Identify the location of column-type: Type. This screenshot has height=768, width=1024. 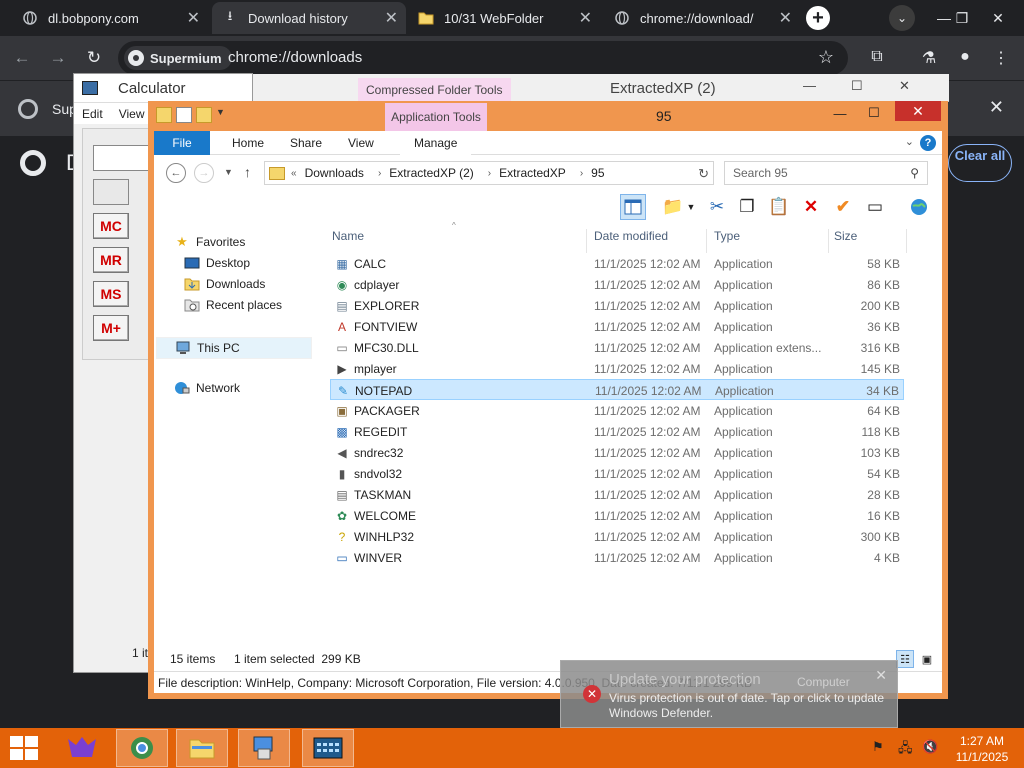
(727, 236).